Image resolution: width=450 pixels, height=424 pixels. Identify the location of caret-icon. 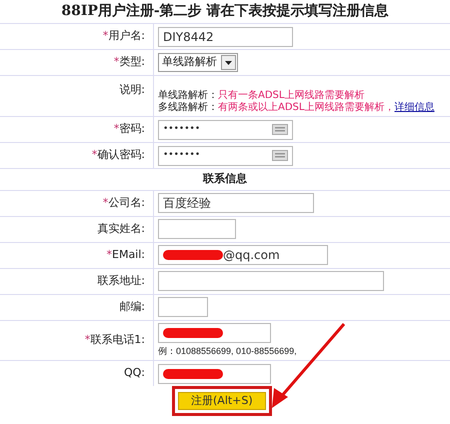
(228, 62).